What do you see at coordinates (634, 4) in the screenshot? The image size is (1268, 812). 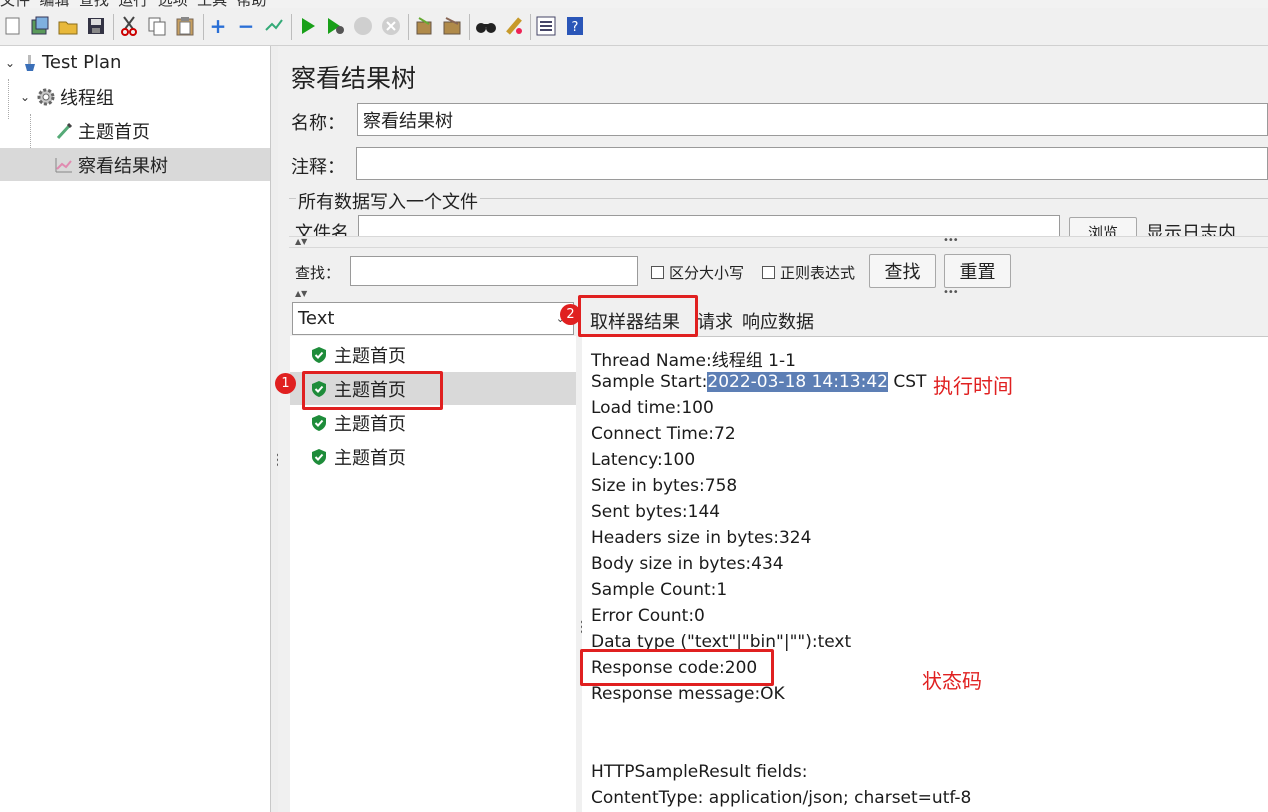 I see `menubar: 文件 编辑 查找 运行 选项 工具 帮助` at bounding box center [634, 4].